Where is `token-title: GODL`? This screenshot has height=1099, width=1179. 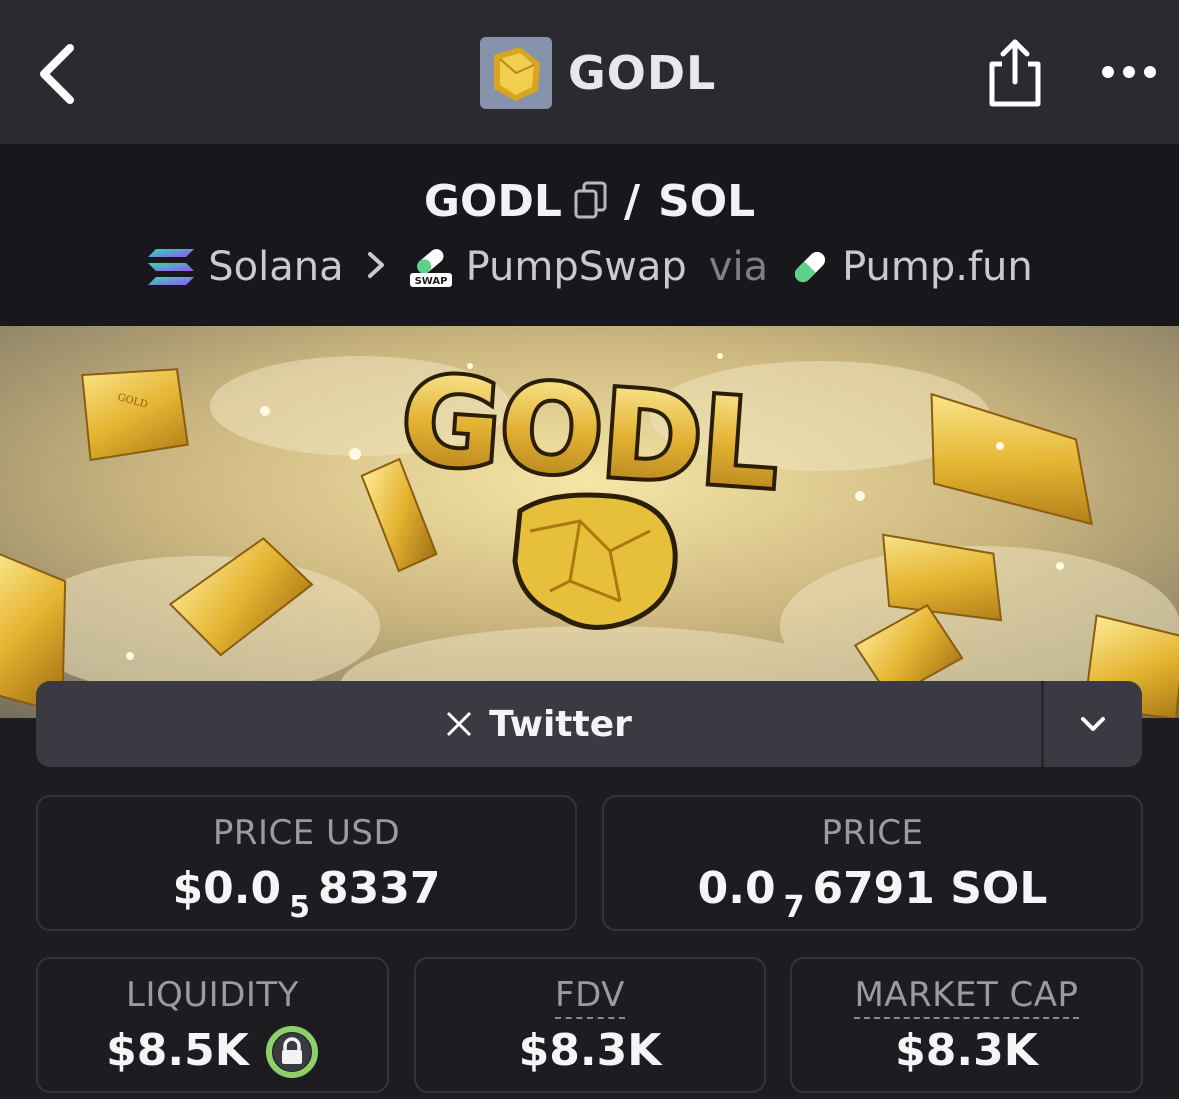 token-title: GODL is located at coordinates (598, 73).